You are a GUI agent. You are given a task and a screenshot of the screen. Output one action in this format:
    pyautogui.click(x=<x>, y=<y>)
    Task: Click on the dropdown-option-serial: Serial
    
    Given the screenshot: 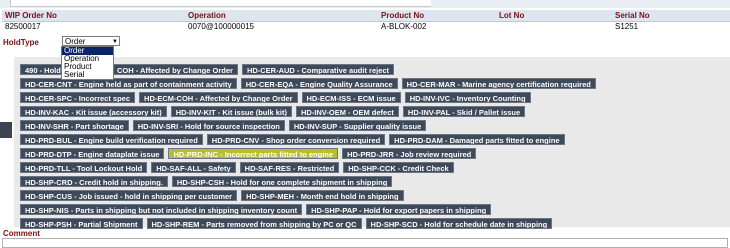 What is the action you would take?
    pyautogui.click(x=87, y=75)
    